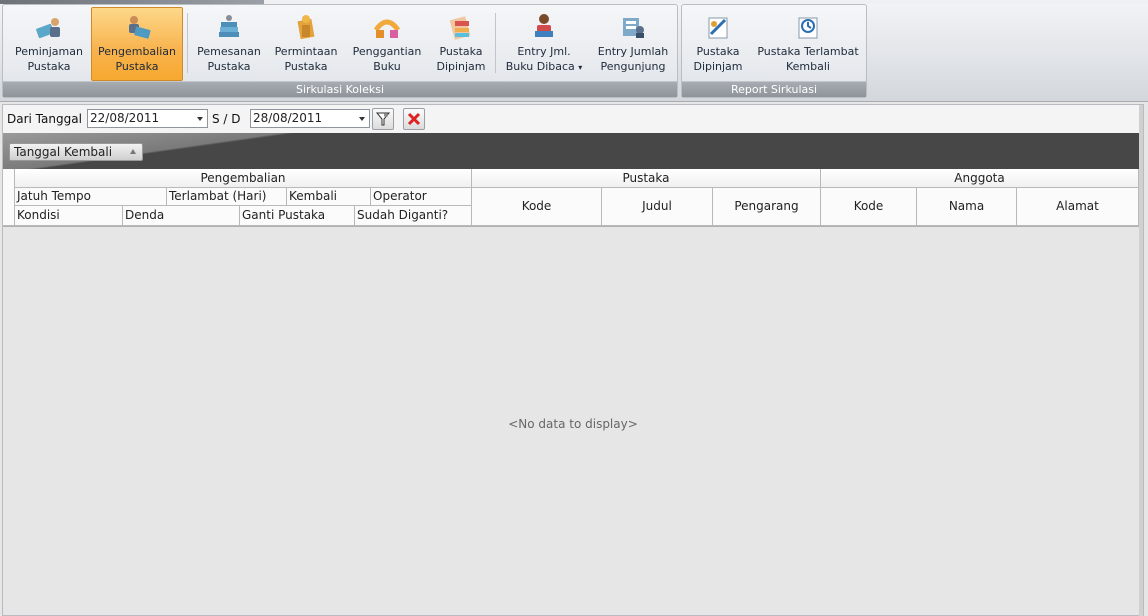 The image size is (1148, 616). Describe the element at coordinates (544, 51) in the screenshot. I see `button-label-line1: Entry Jml.` at that location.